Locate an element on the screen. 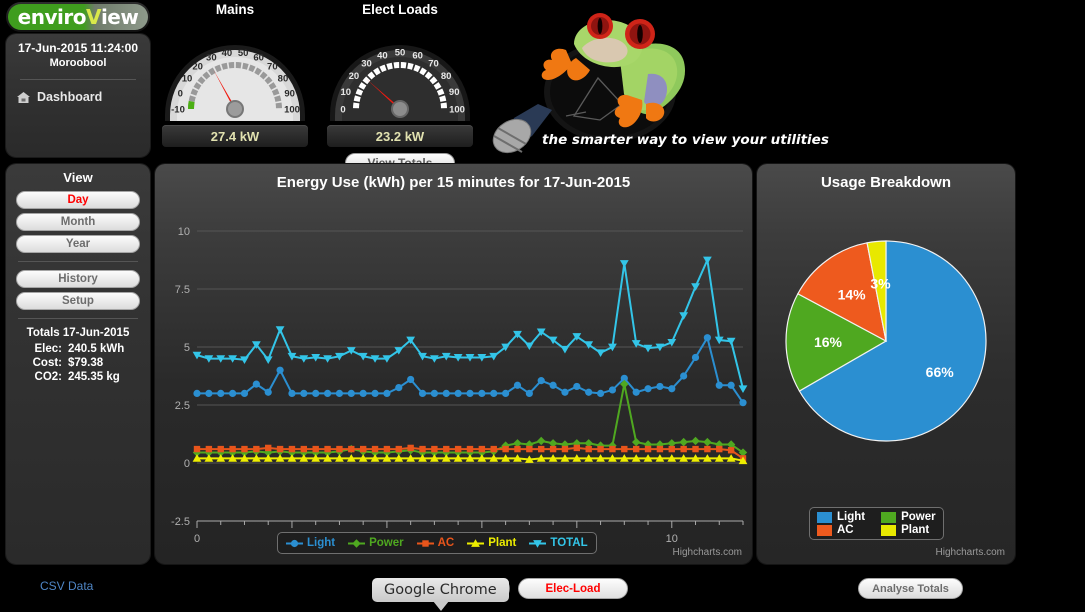 Image resolution: width=1085 pixels, height=612 pixels. pie-legend-item-ac: AC is located at coordinates (841, 530).